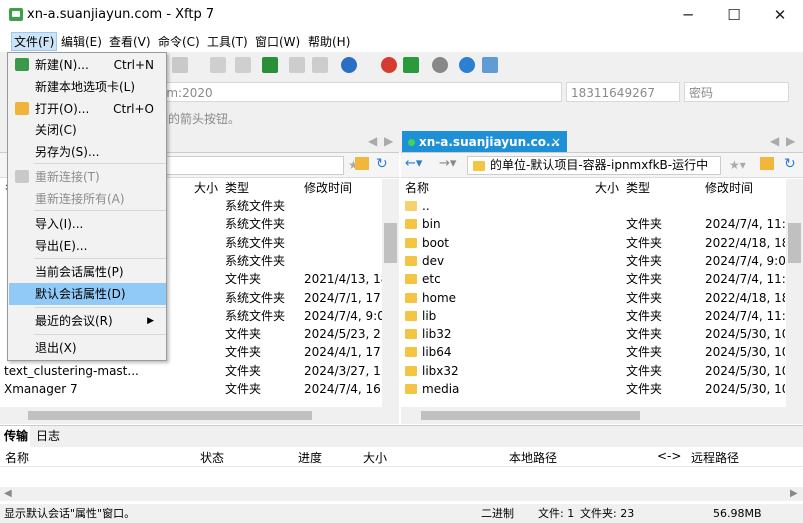 This screenshot has width=803, height=523. I want to click on list-item: boot, so click(427, 243).